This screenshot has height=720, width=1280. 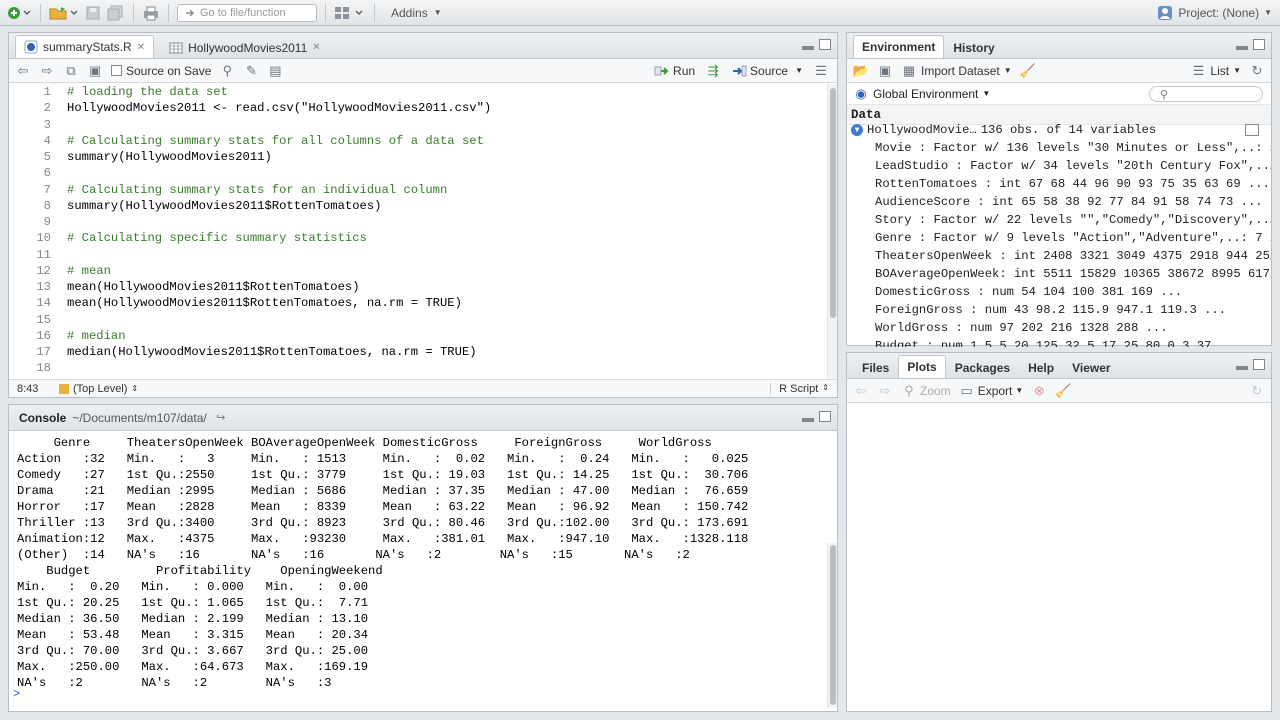 I want to click on show-in-window-icon: ⧉, so click(x=71, y=71).